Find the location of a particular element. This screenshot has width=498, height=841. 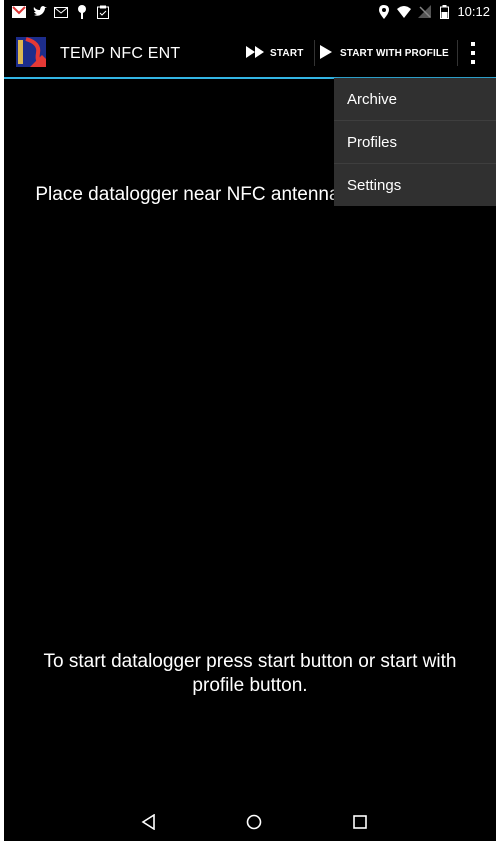

back-icon is located at coordinates (149, 822).